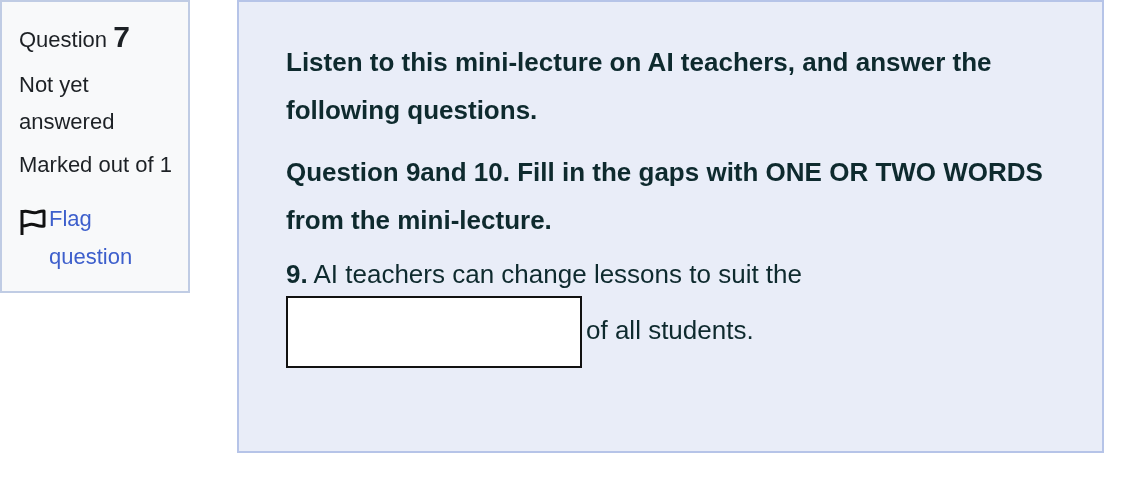 The height and width of the screenshot is (486, 1124). I want to click on answer-field, so click(434, 332).